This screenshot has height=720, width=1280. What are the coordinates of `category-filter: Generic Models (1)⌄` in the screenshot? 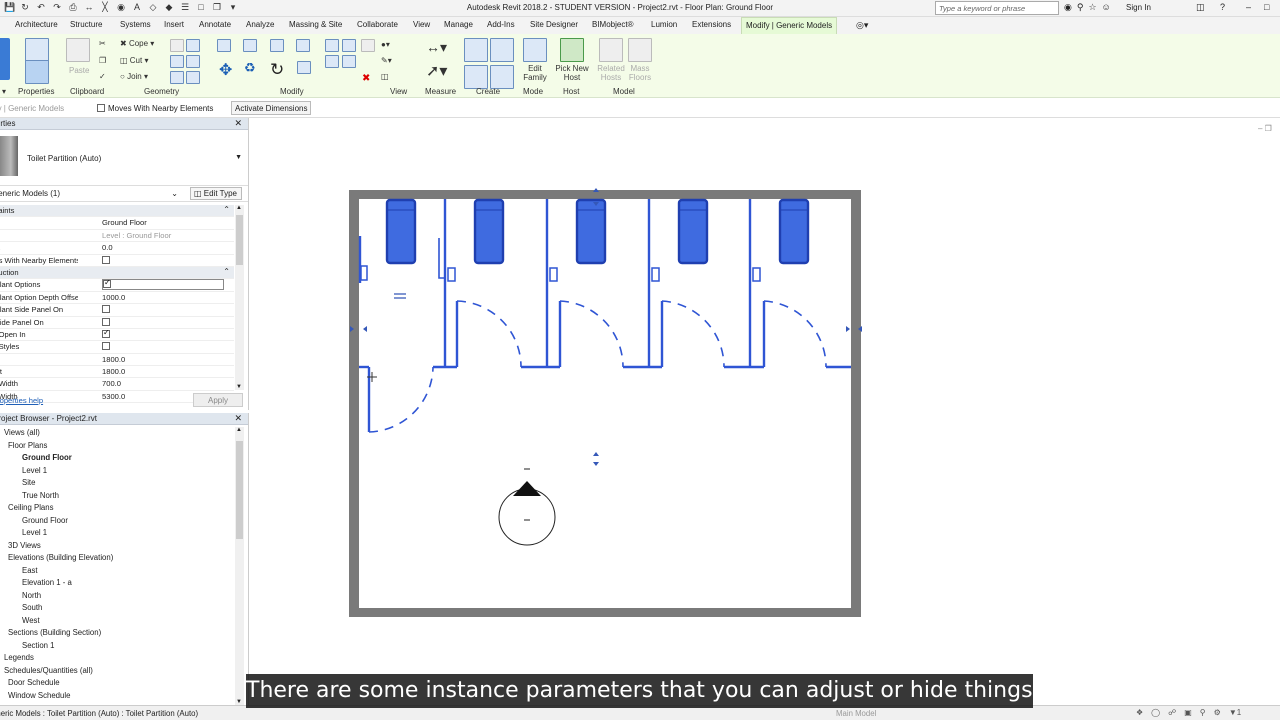 It's located at (89, 193).